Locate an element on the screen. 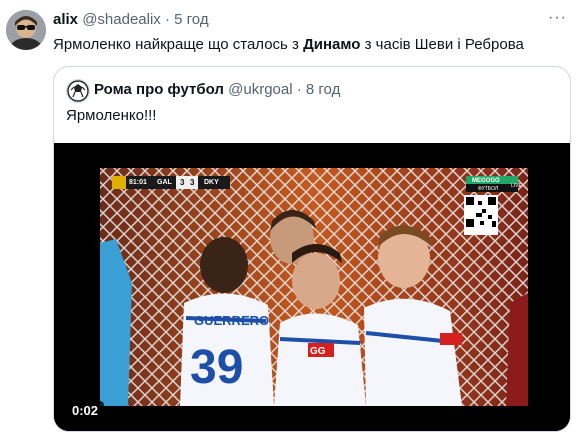 This screenshot has height=436, width=586. author-handle: @shadealix is located at coordinates (121, 19).